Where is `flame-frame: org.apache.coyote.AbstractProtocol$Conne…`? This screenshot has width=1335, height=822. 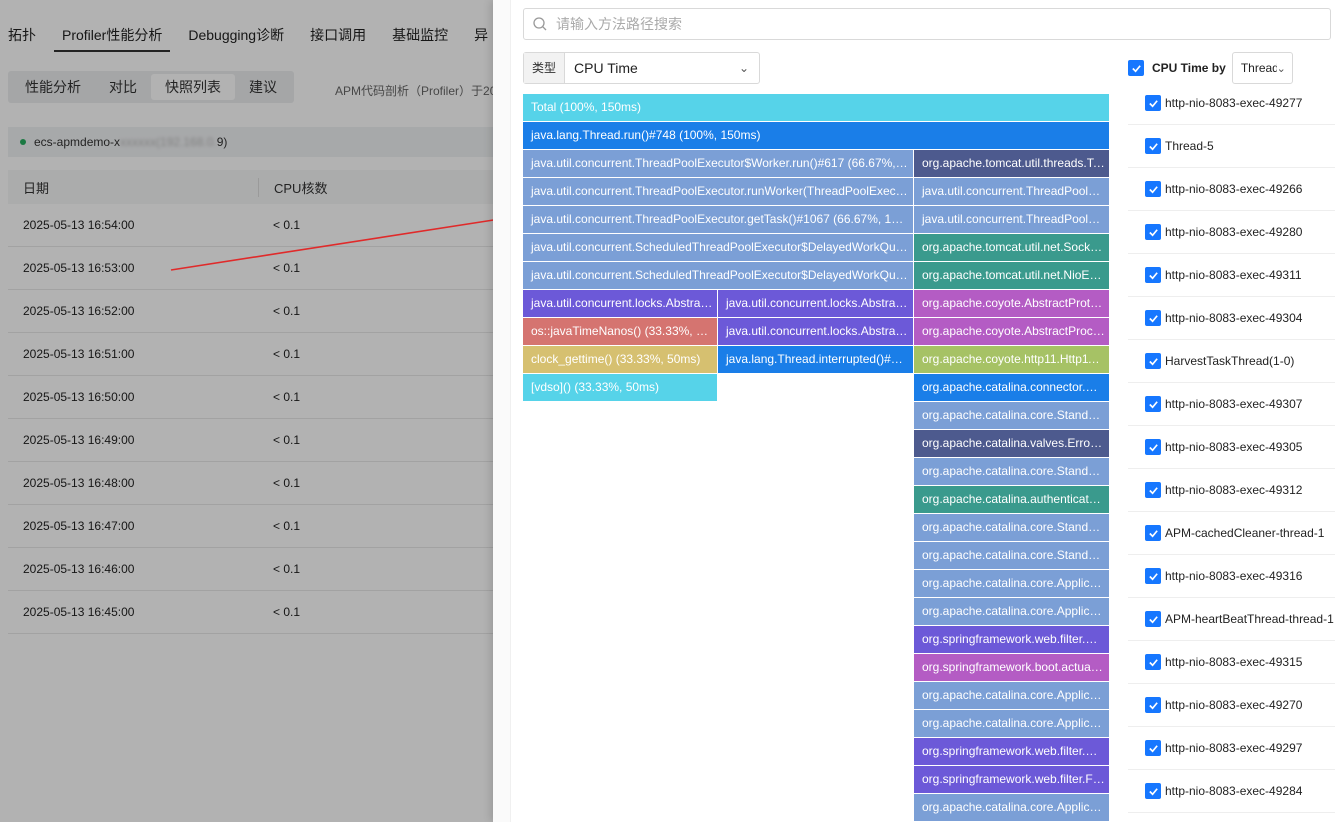
flame-frame: org.apache.coyote.AbstractProtocol$Conne… is located at coordinates (1011, 303).